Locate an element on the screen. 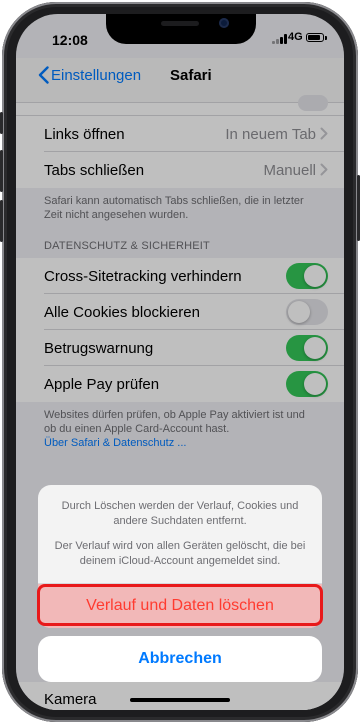  highlight-box is located at coordinates (180, 605).